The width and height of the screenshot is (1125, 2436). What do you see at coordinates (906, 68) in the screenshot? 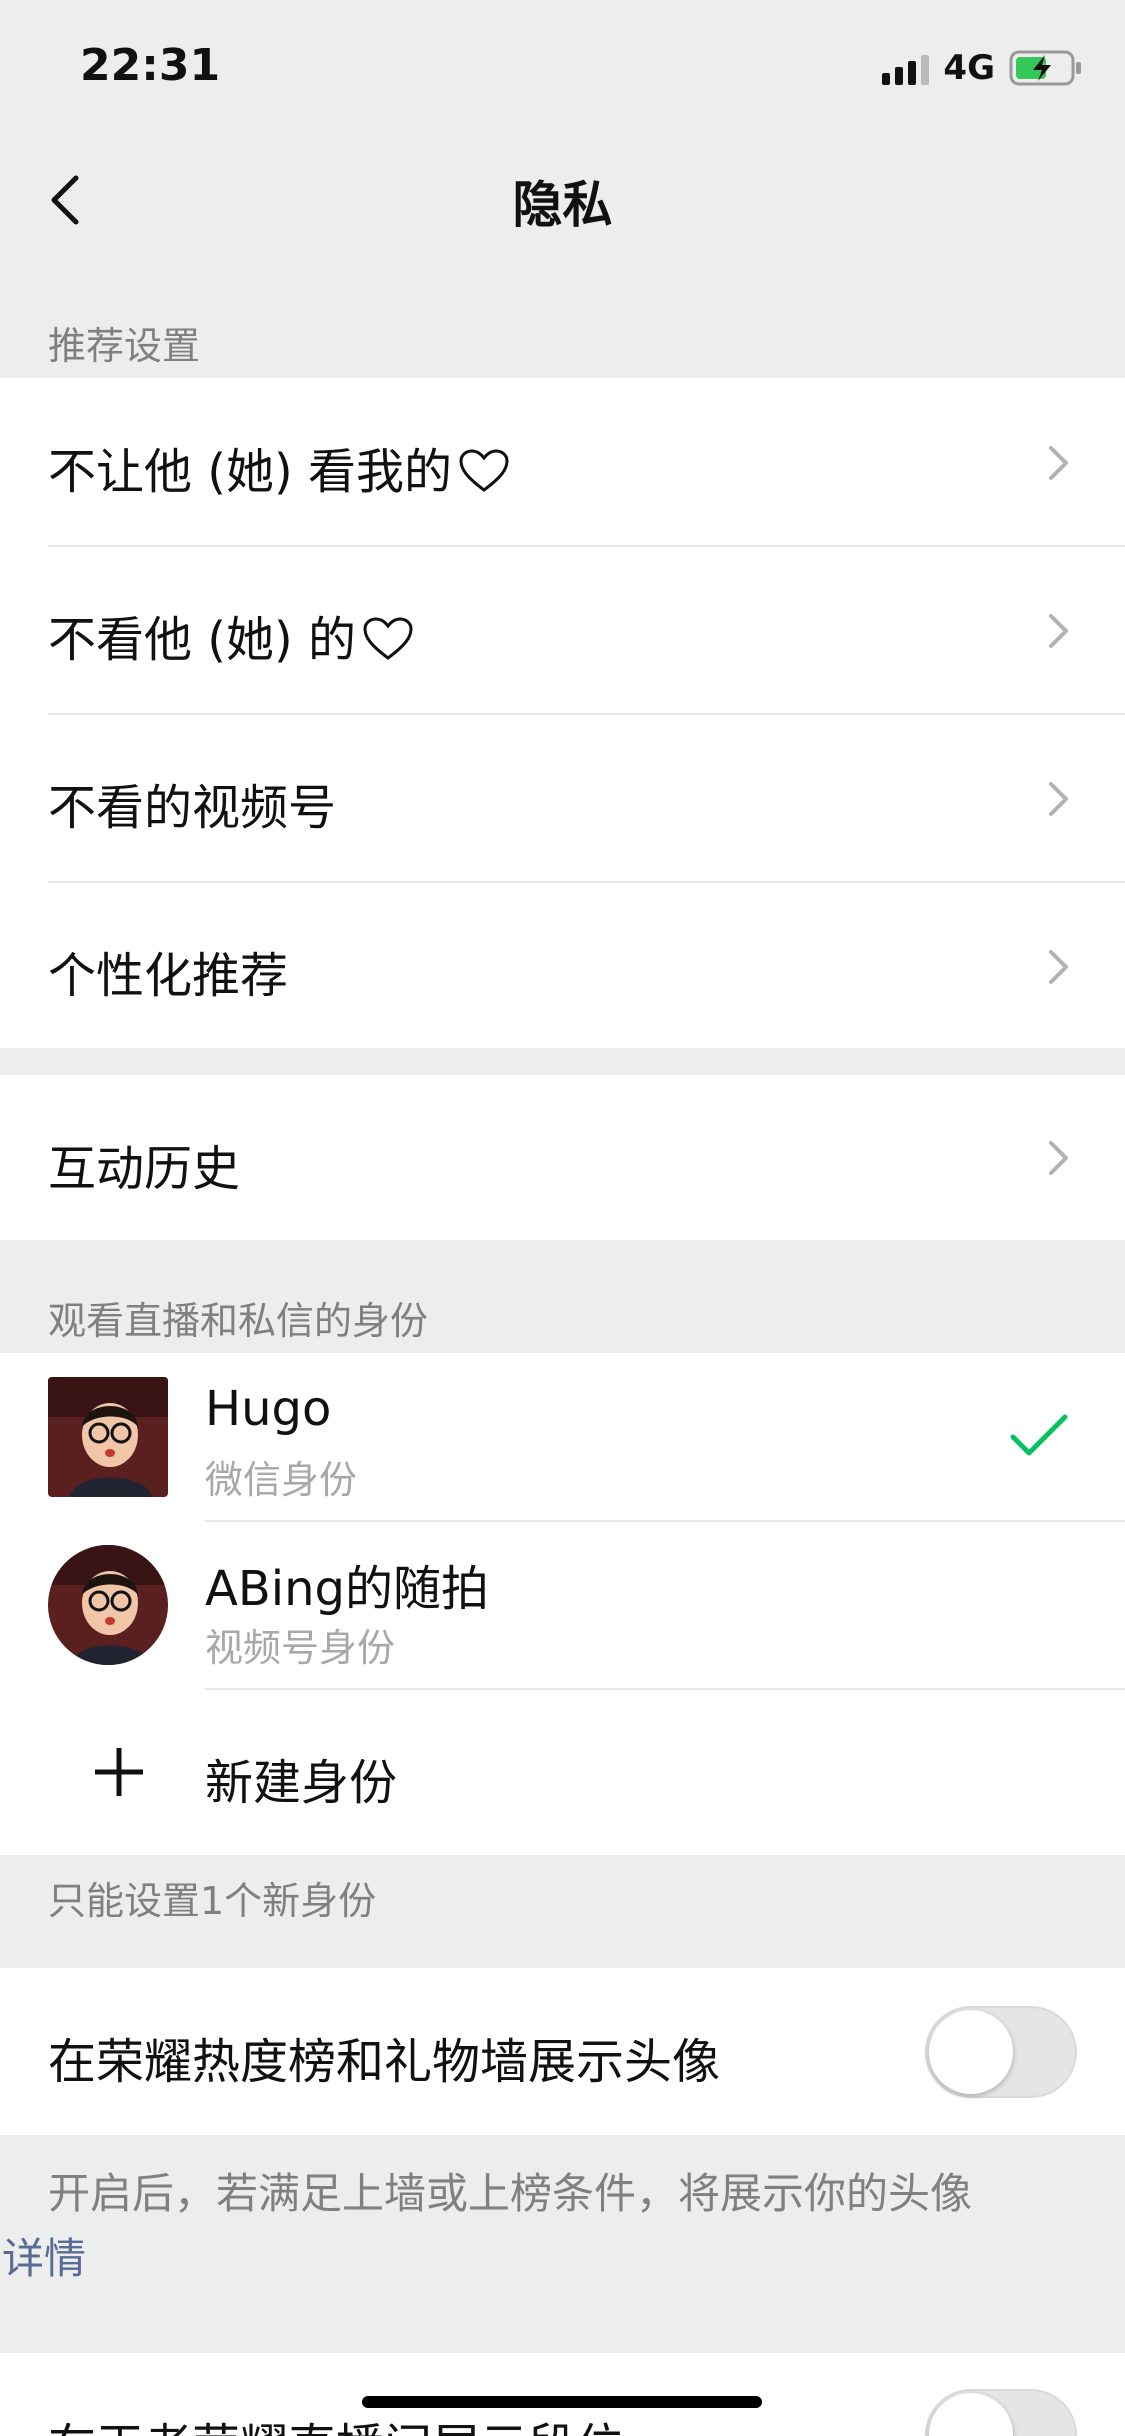
I see `signal-icon` at bounding box center [906, 68].